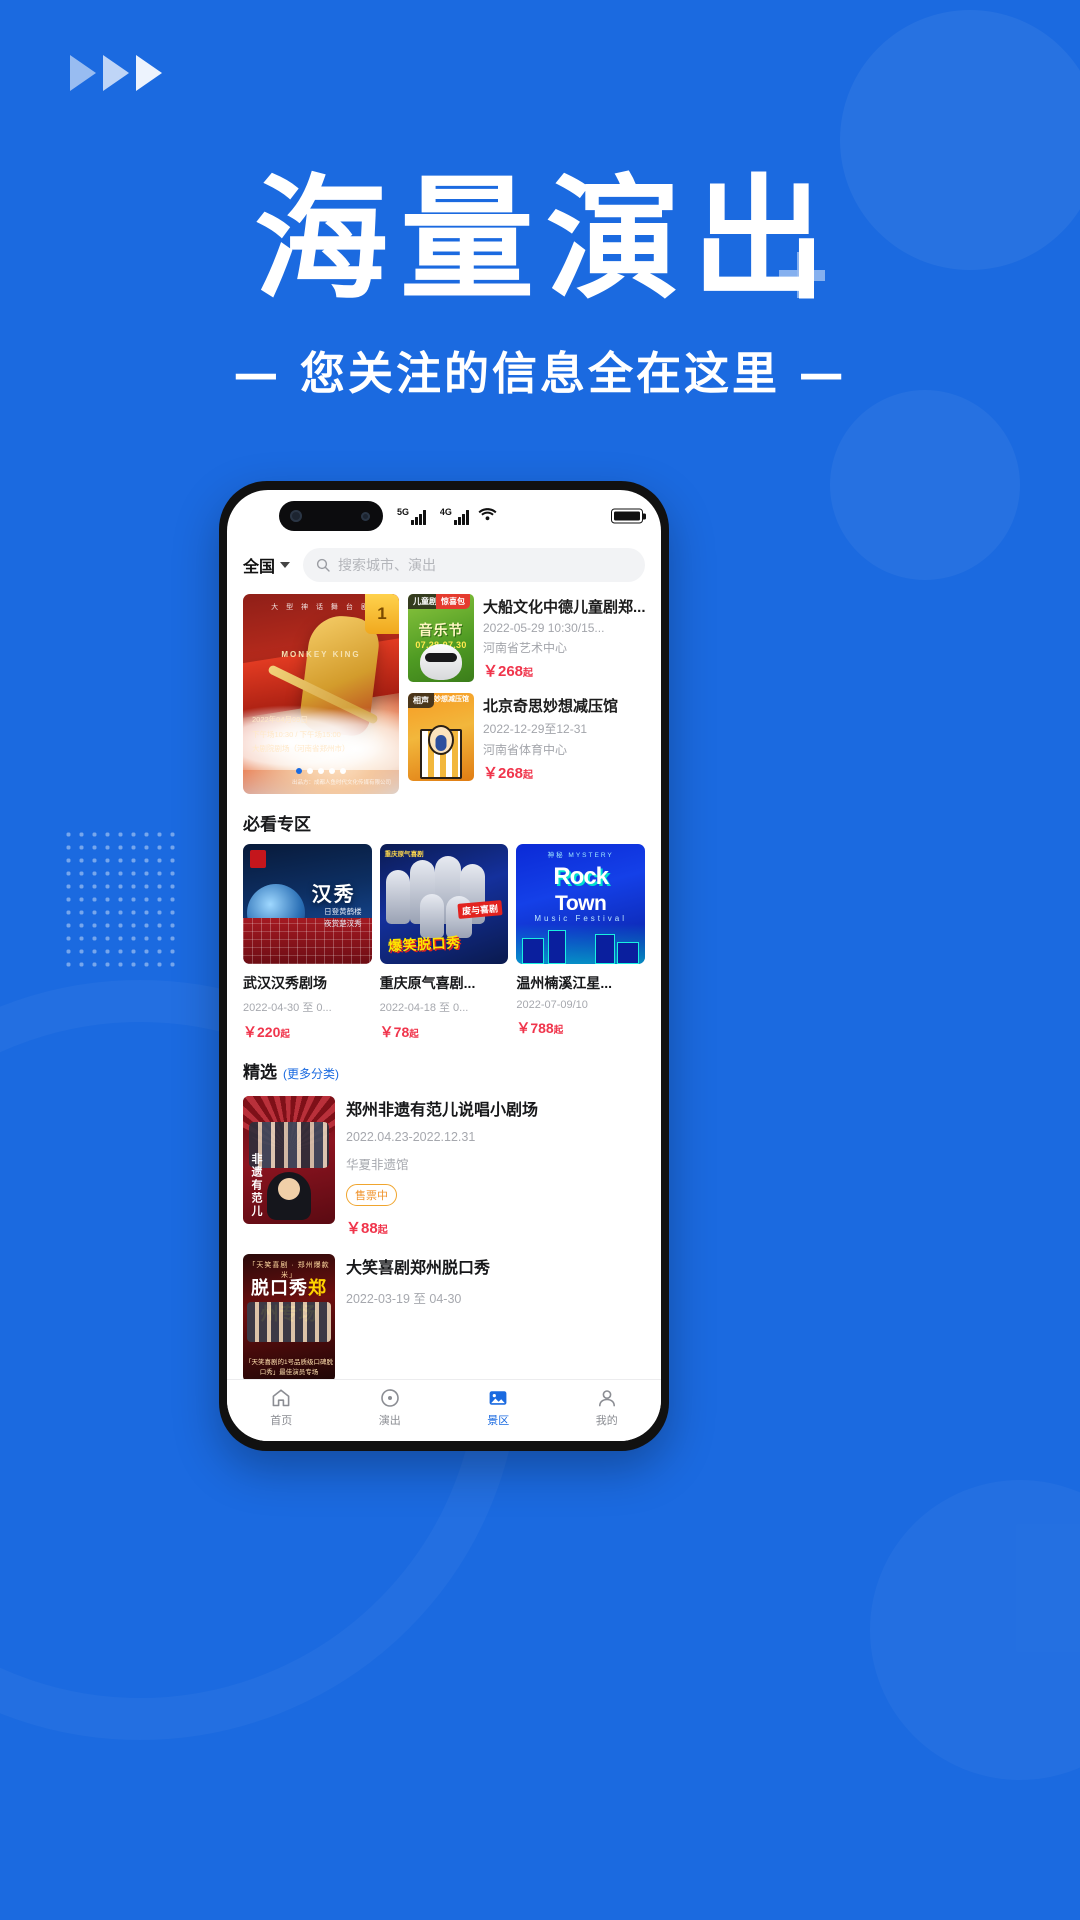 This screenshot has width=1080, height=1920. Describe the element at coordinates (343, 911) in the screenshot. I see `poster-line-1: 日登黄鹤楼` at that location.